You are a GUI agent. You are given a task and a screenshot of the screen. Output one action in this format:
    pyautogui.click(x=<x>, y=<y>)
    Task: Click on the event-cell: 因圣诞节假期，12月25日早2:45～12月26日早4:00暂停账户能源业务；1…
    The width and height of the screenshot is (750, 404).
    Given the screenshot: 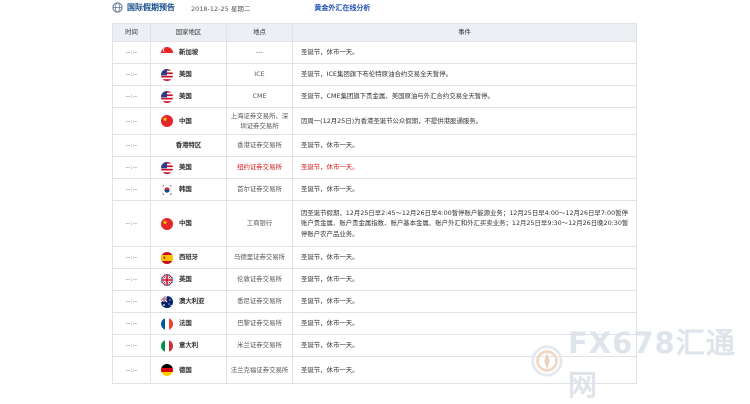 What is the action you would take?
    pyautogui.click(x=464, y=223)
    